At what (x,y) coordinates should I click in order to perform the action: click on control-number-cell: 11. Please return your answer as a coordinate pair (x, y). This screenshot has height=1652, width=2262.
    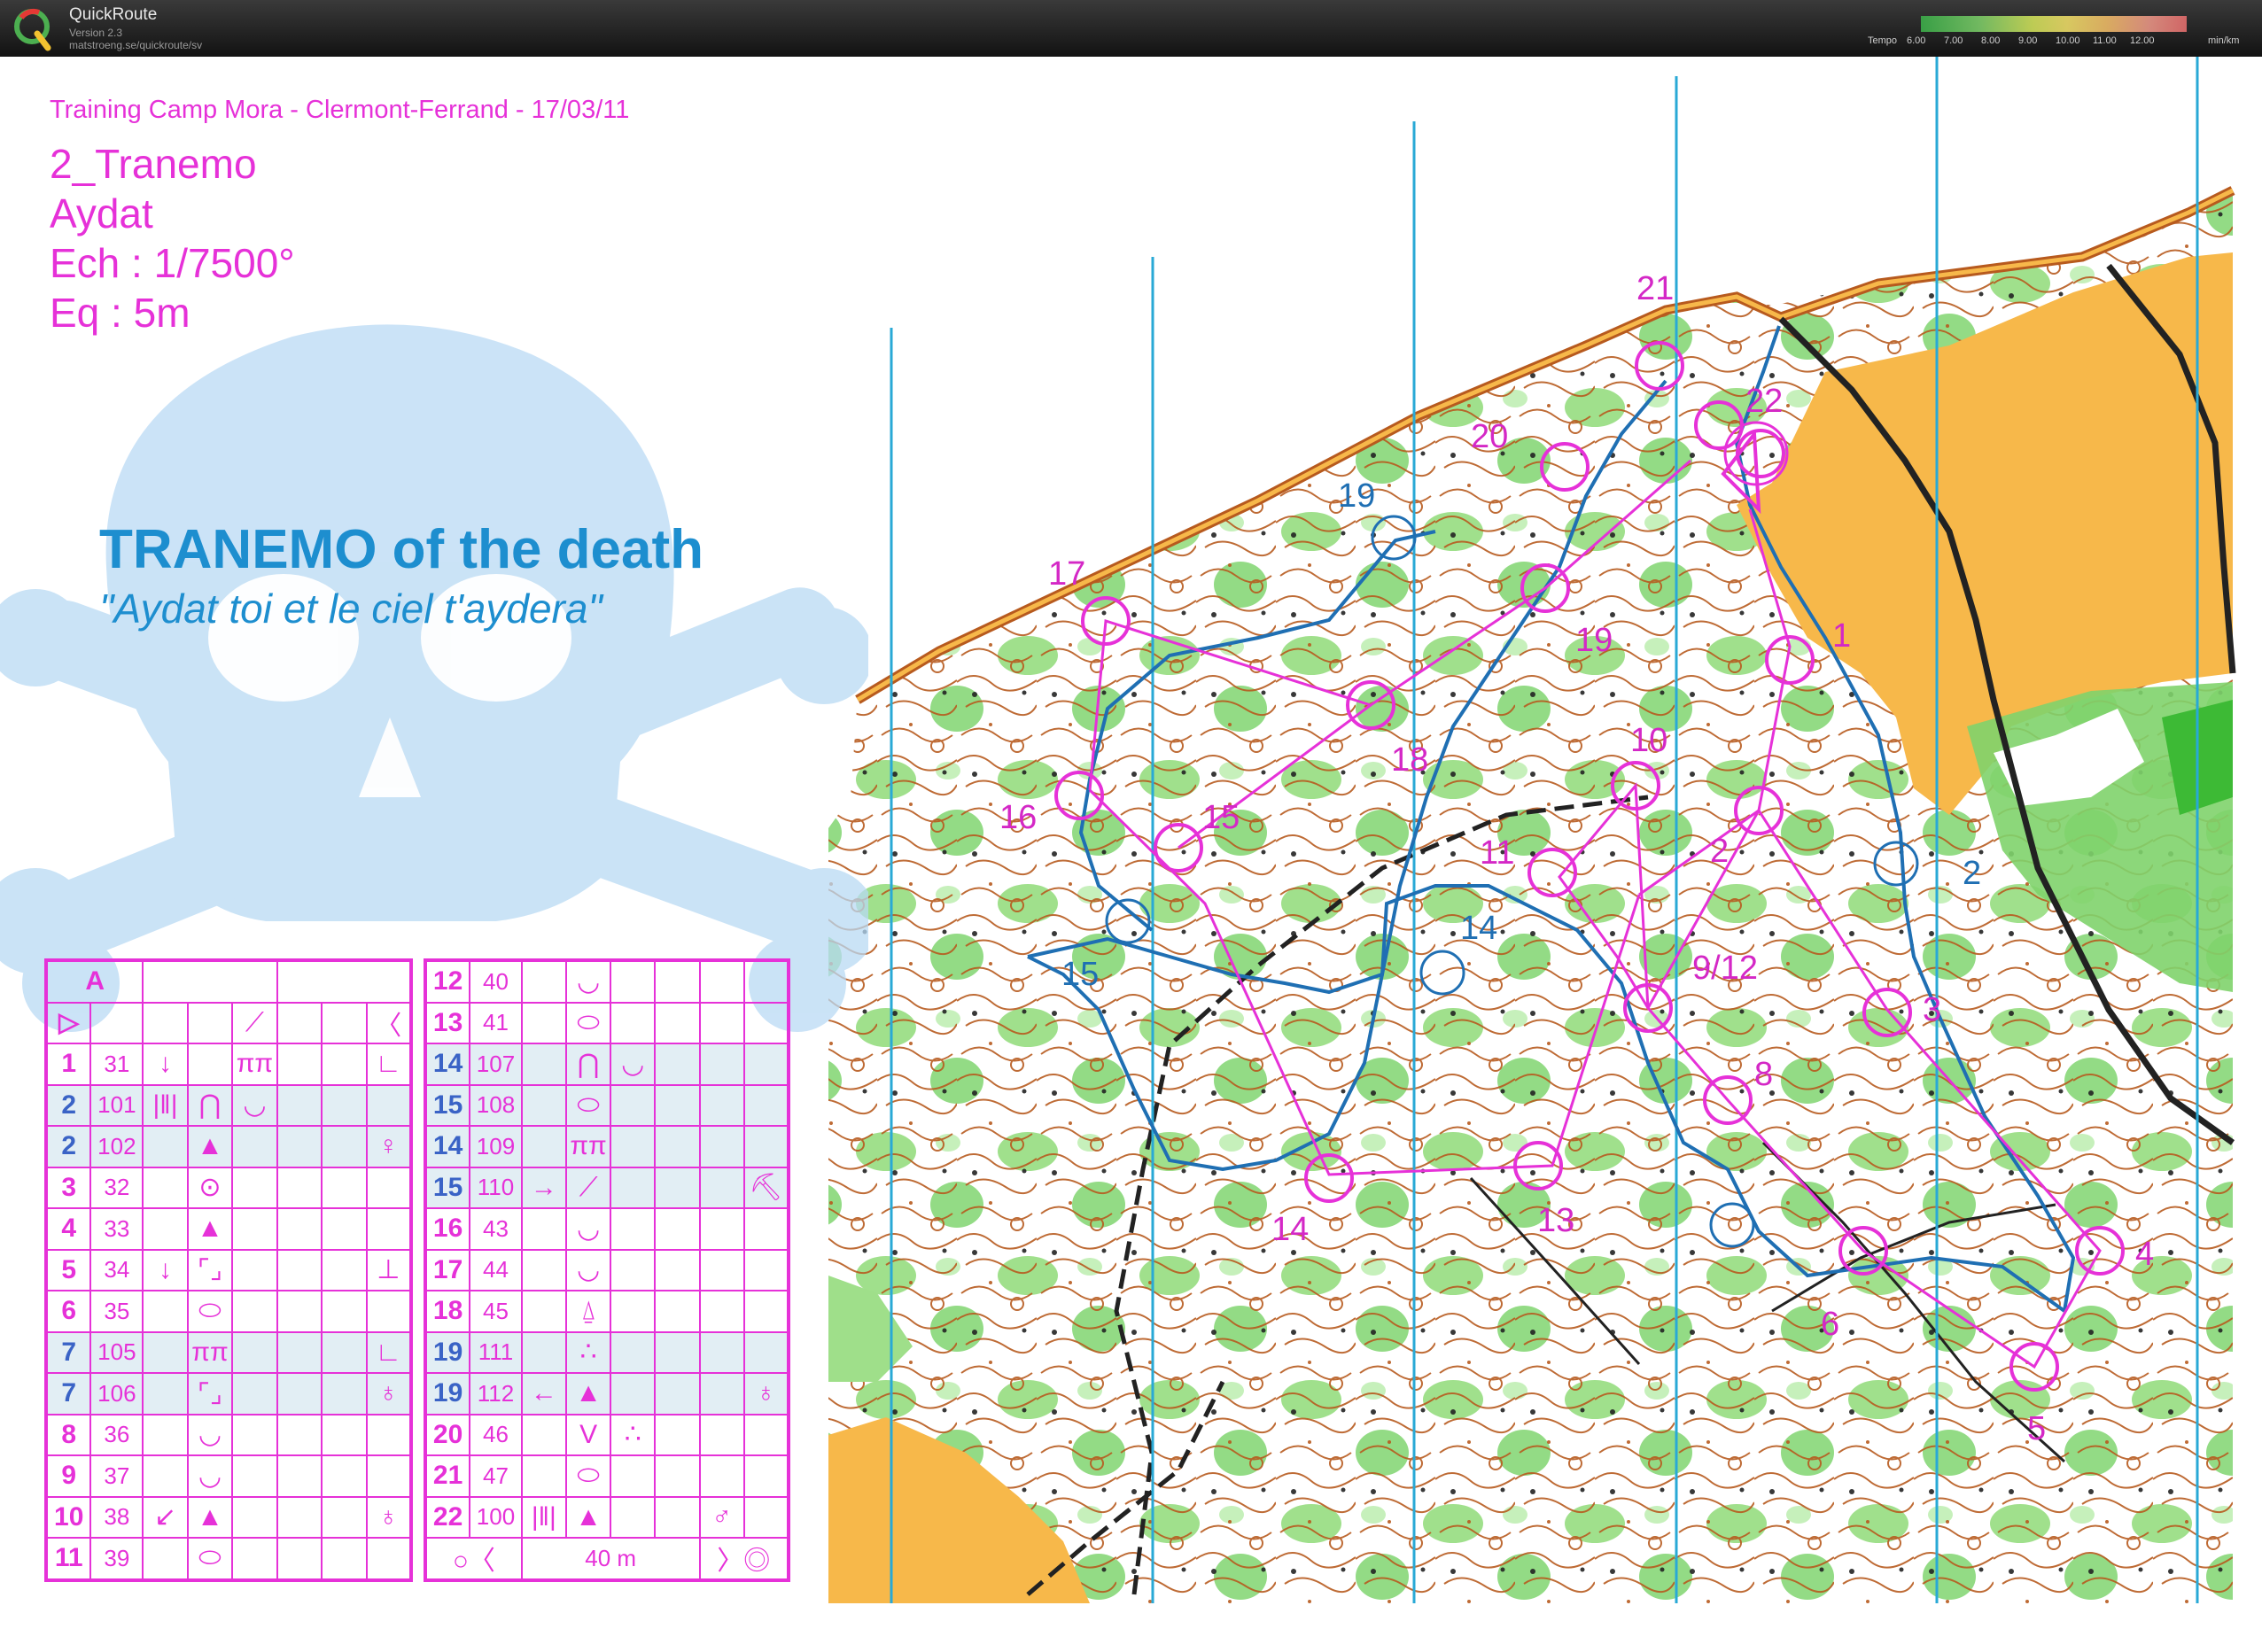
    Looking at the image, I should click on (68, 1559).